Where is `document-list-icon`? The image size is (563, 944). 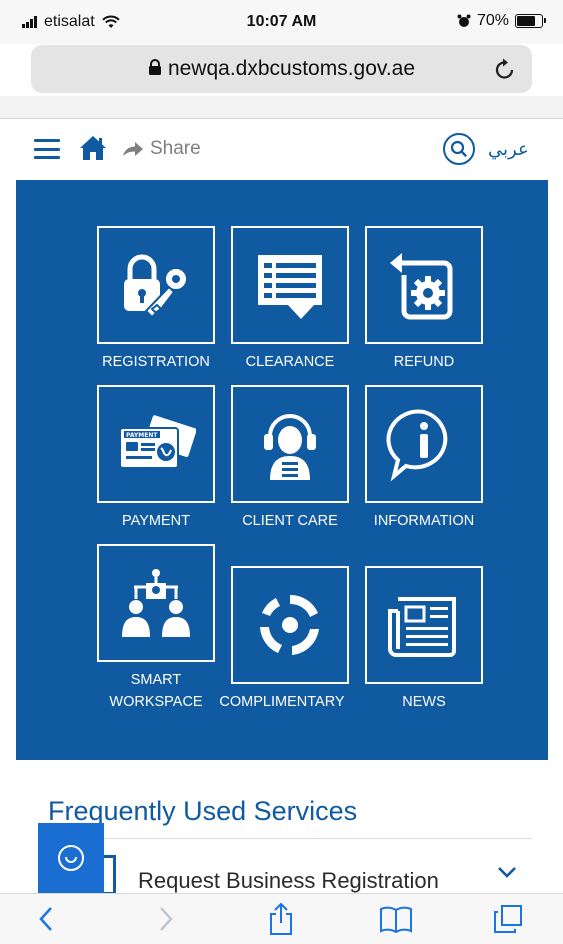
document-list-icon is located at coordinates (290, 287).